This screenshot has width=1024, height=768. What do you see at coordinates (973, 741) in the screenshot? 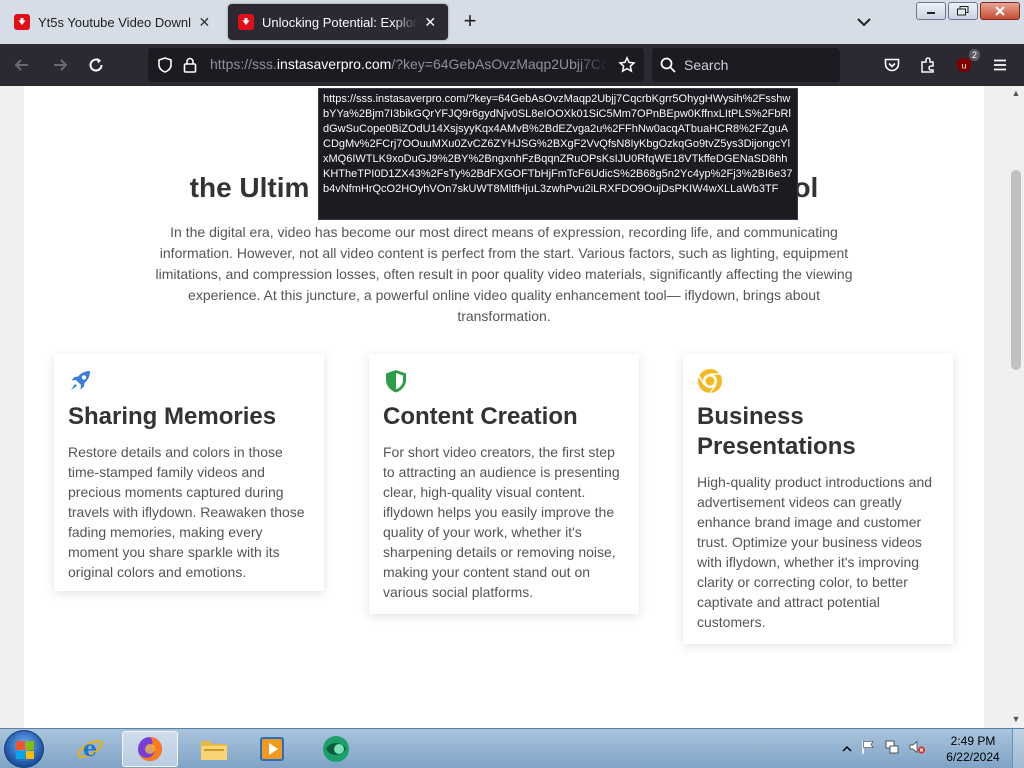
I see `clock-time: 2:49 PM` at bounding box center [973, 741].